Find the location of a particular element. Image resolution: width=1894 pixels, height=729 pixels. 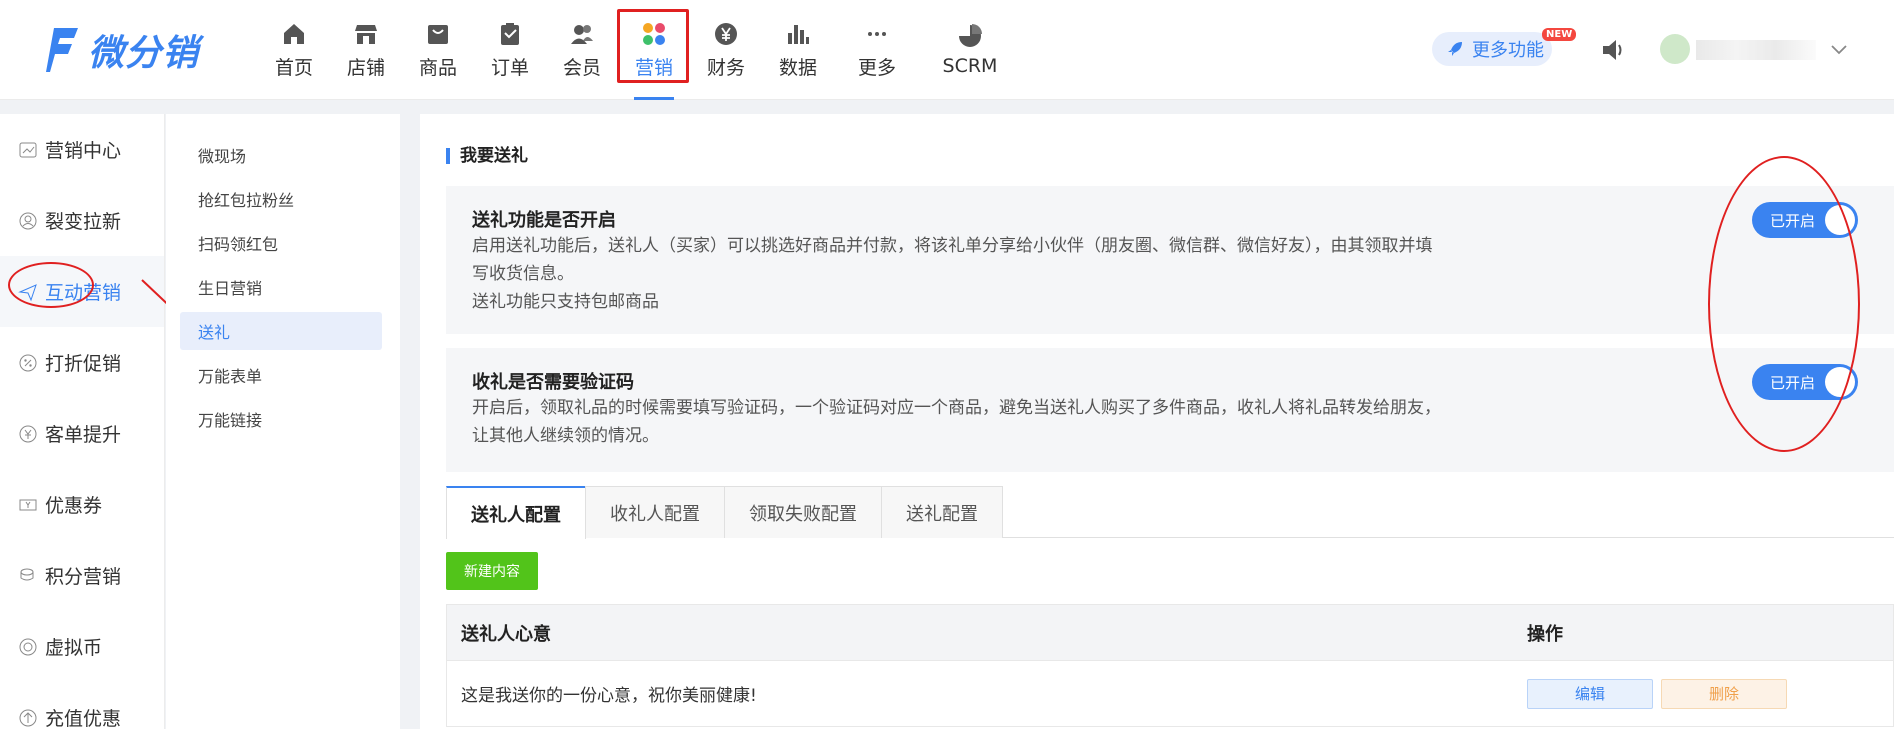

highlight-ellipse-toggles is located at coordinates (1784, 304).